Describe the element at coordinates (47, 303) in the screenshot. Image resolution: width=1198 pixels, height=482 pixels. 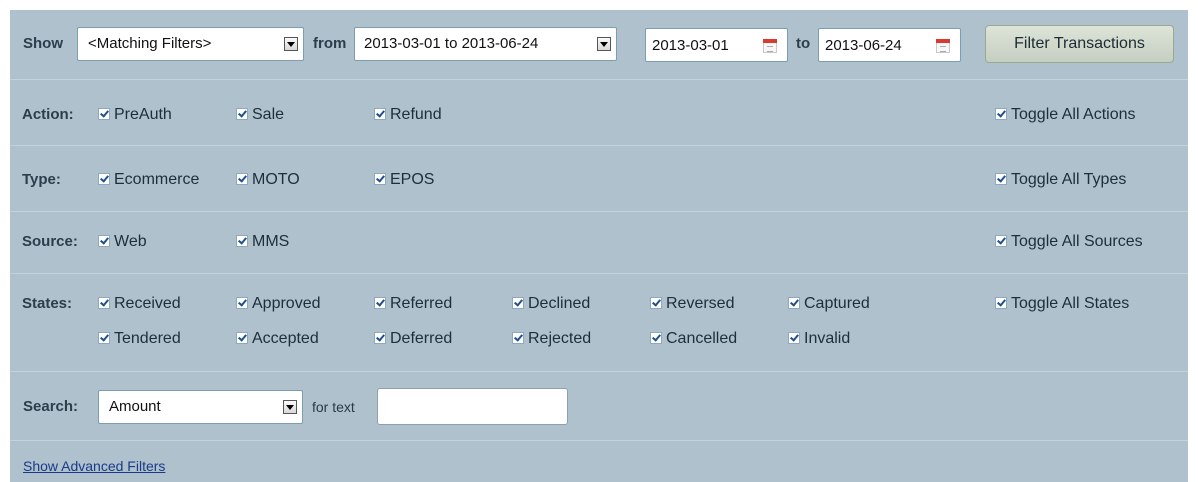
I see `states-label: States:` at that location.